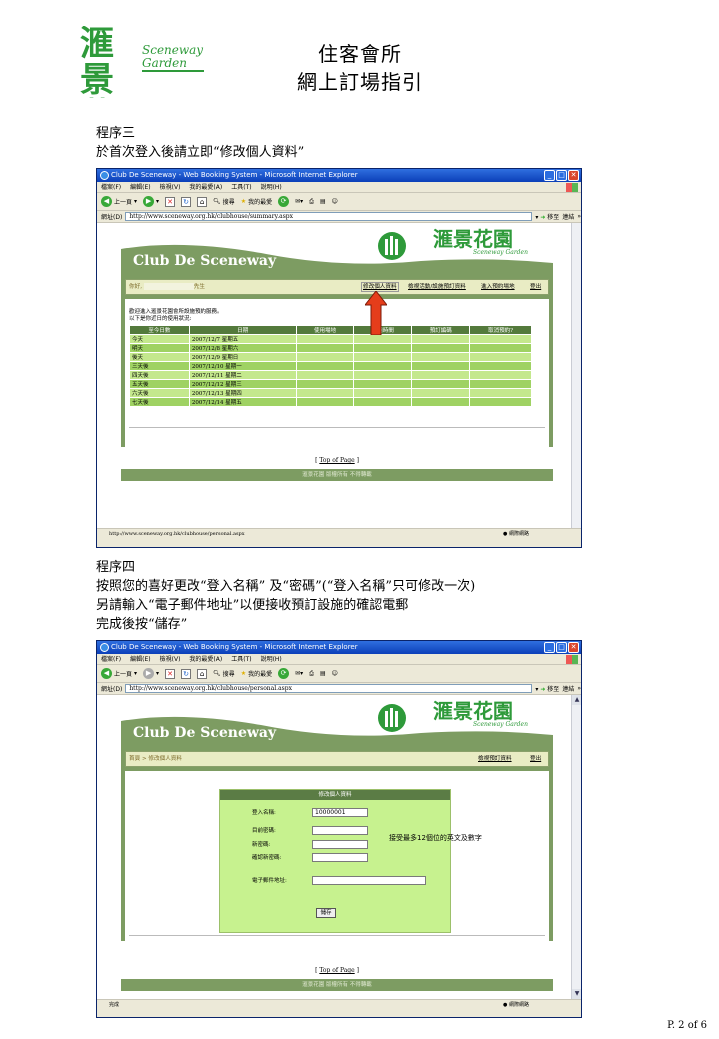  I want to click on nav-view-bookings: 檢視活動/設施預訂資料, so click(437, 287).